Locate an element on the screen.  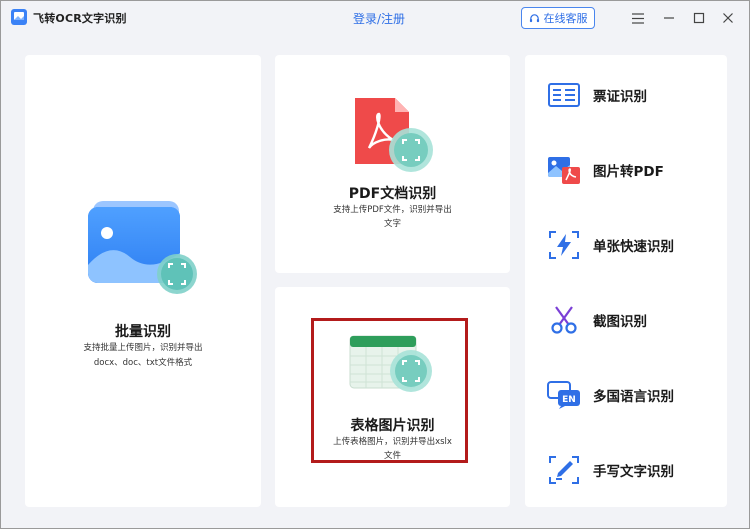
sidebar-item-label: 多国语言识别 is located at coordinates (633, 397).